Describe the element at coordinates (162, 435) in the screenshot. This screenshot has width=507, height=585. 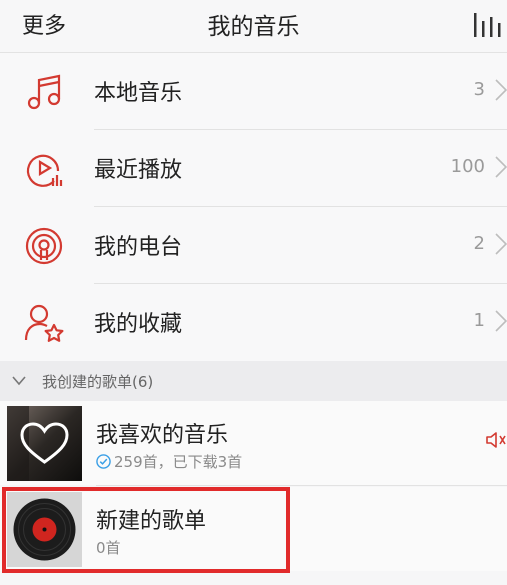
I see `playlist-name: 我喜欢的音乐` at that location.